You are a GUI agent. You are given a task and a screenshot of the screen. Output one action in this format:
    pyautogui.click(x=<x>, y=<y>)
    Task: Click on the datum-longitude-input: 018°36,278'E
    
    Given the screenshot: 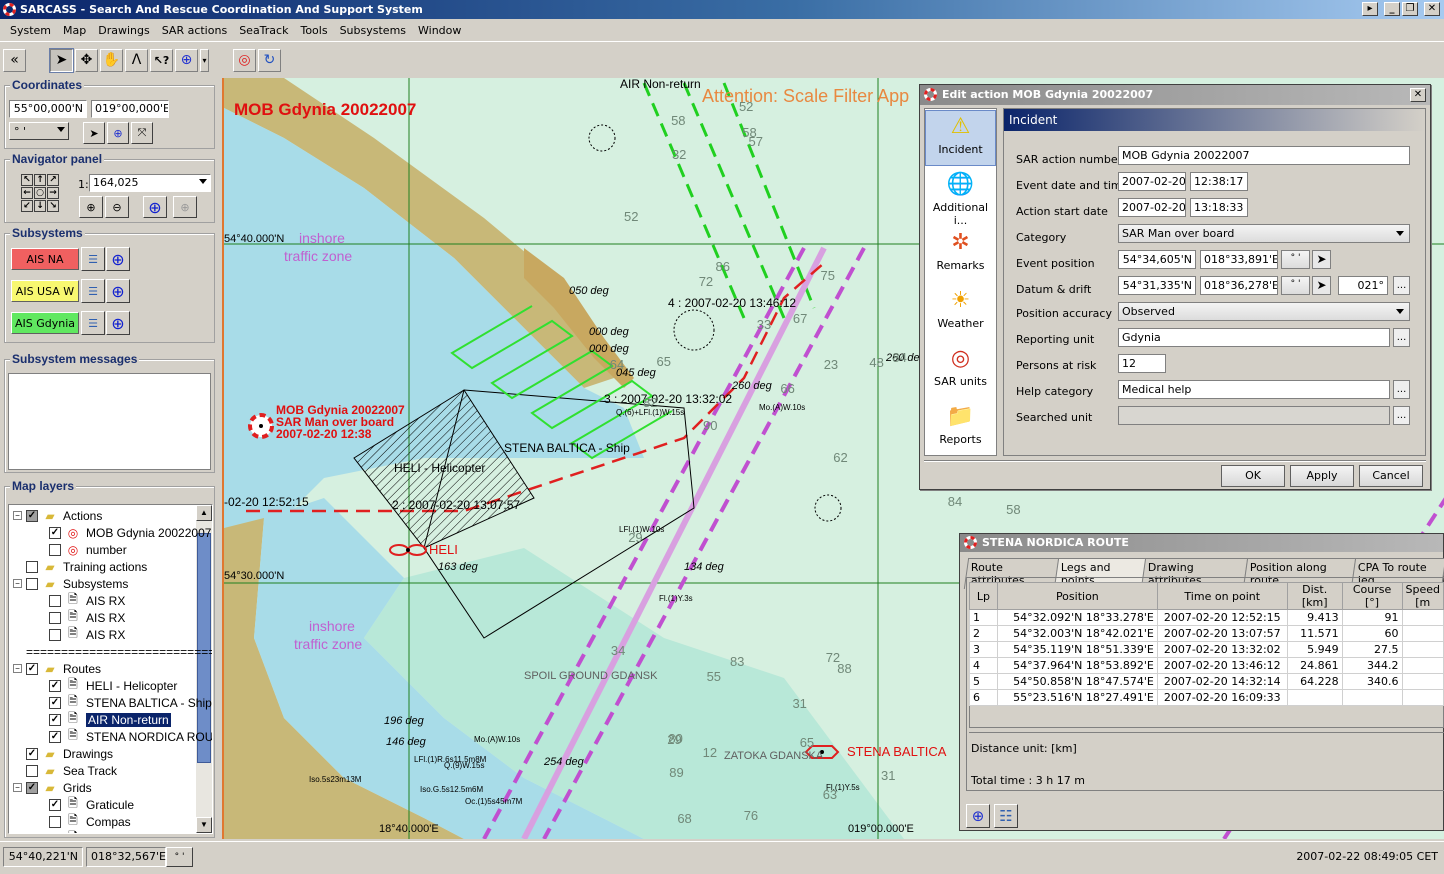 What is the action you would take?
    pyautogui.click(x=1239, y=285)
    